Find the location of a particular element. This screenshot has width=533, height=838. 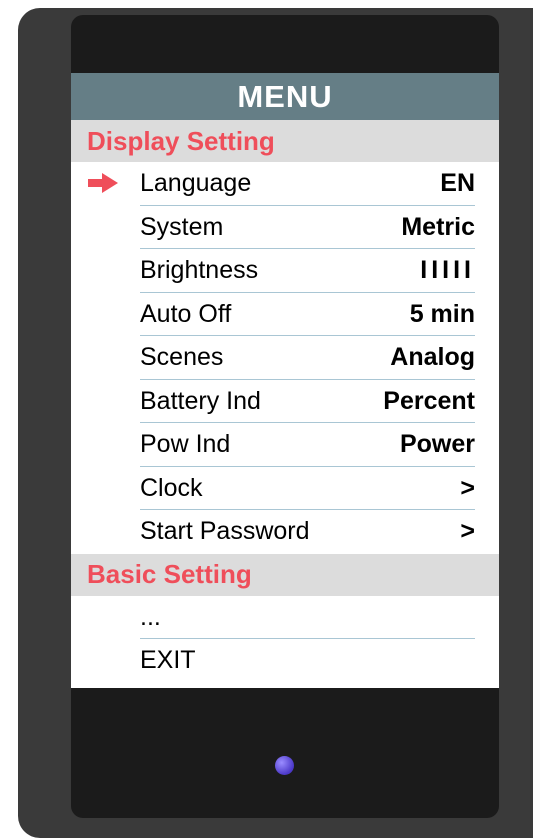

menu-item-value: EN is located at coordinates (457, 183).